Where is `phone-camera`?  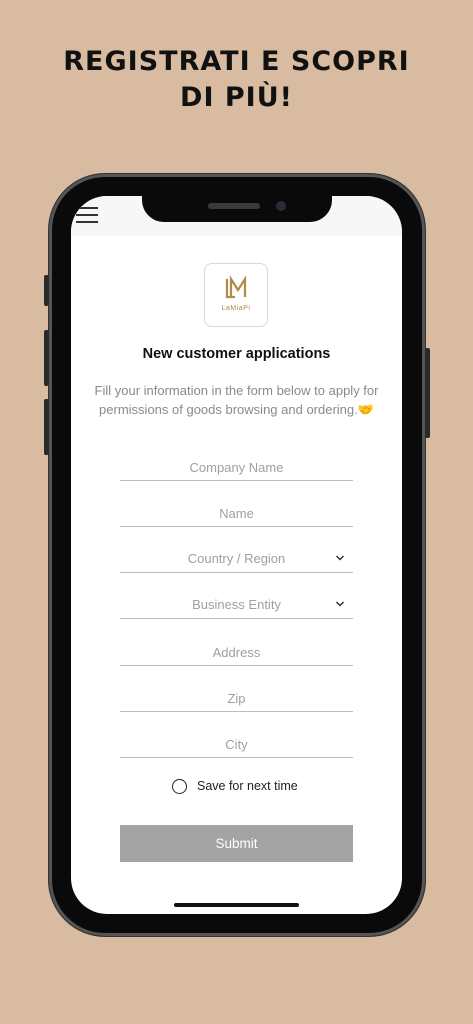
phone-camera is located at coordinates (281, 206).